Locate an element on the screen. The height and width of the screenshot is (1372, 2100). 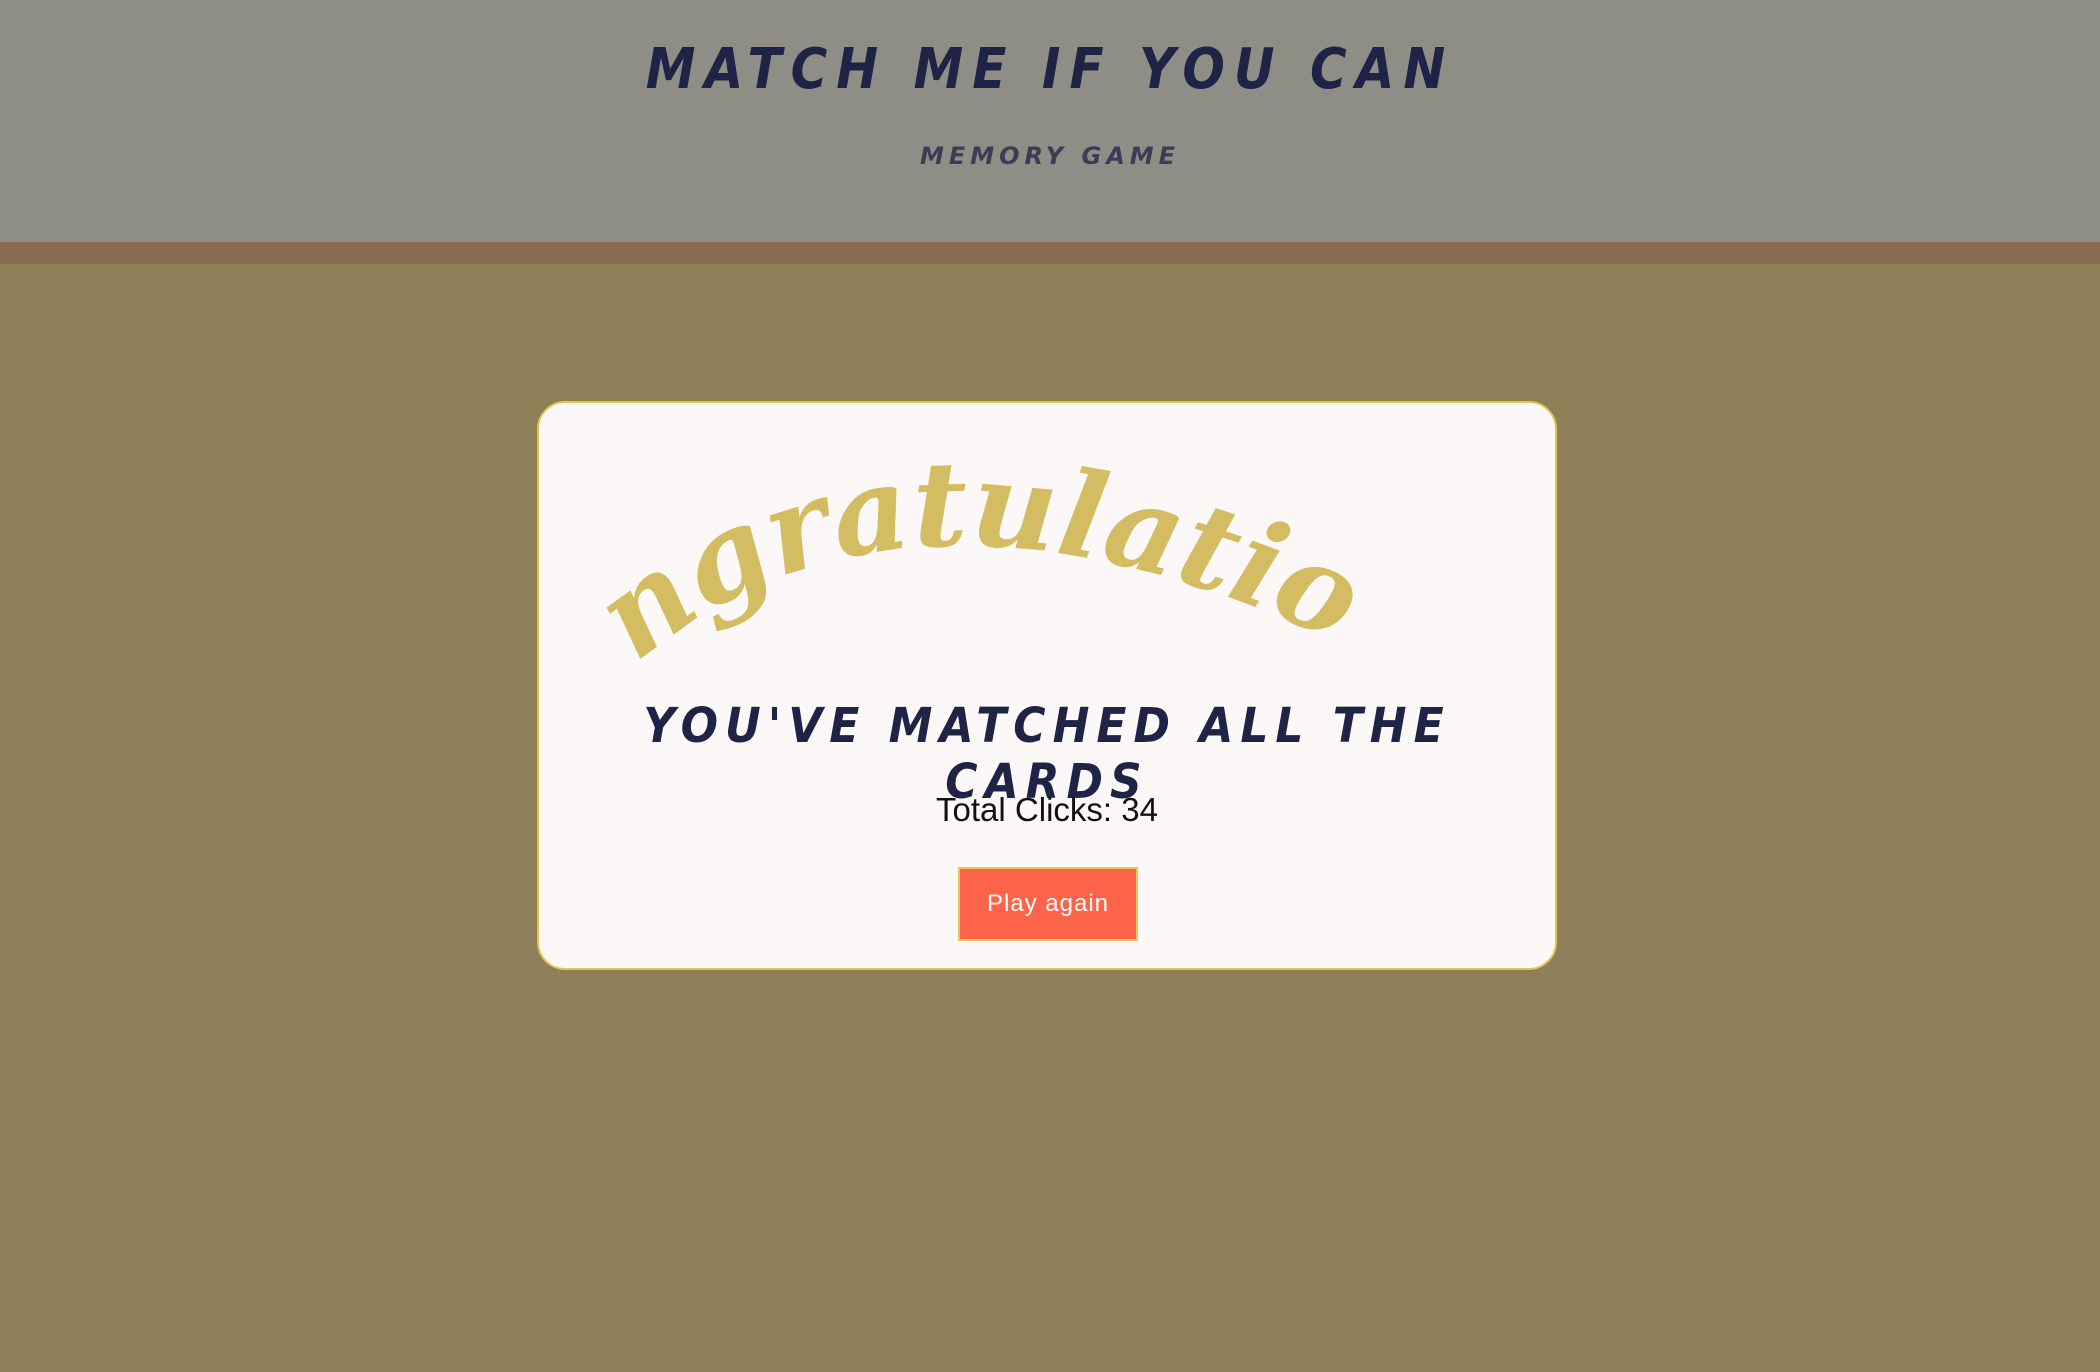
congratulations-heading: Congratulations! is located at coordinates (961, 533).